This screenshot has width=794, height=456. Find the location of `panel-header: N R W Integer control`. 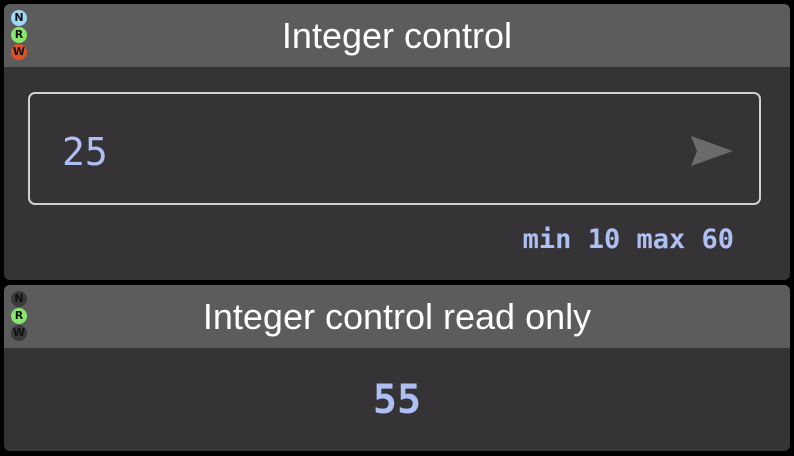

panel-header: N R W Integer control is located at coordinates (397, 35).